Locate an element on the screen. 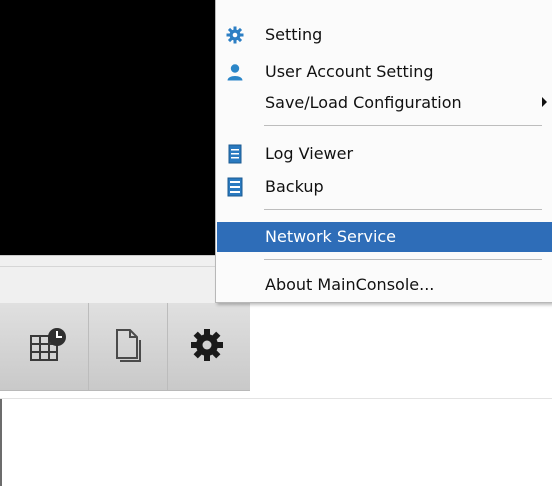 This screenshot has width=552, height=486. user-icon is located at coordinates (235, 72).